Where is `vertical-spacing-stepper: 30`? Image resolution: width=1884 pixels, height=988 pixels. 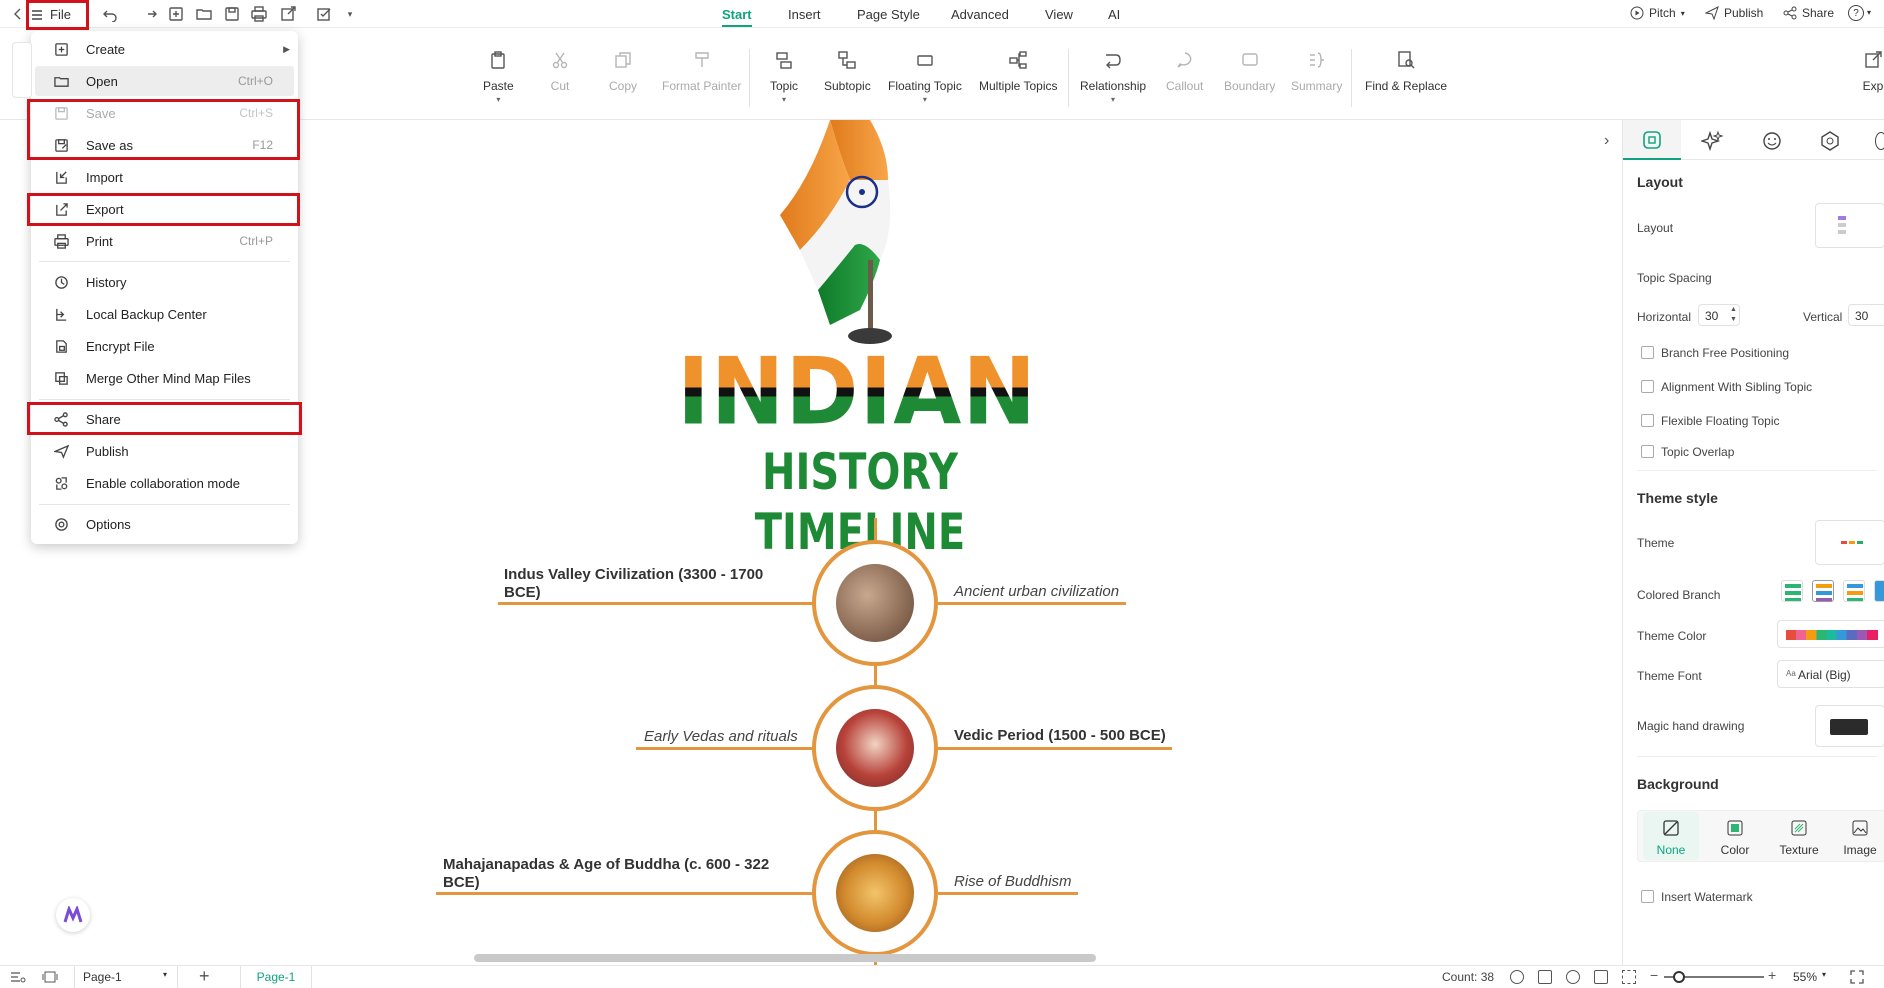 vertical-spacing-stepper: 30 is located at coordinates (1866, 315).